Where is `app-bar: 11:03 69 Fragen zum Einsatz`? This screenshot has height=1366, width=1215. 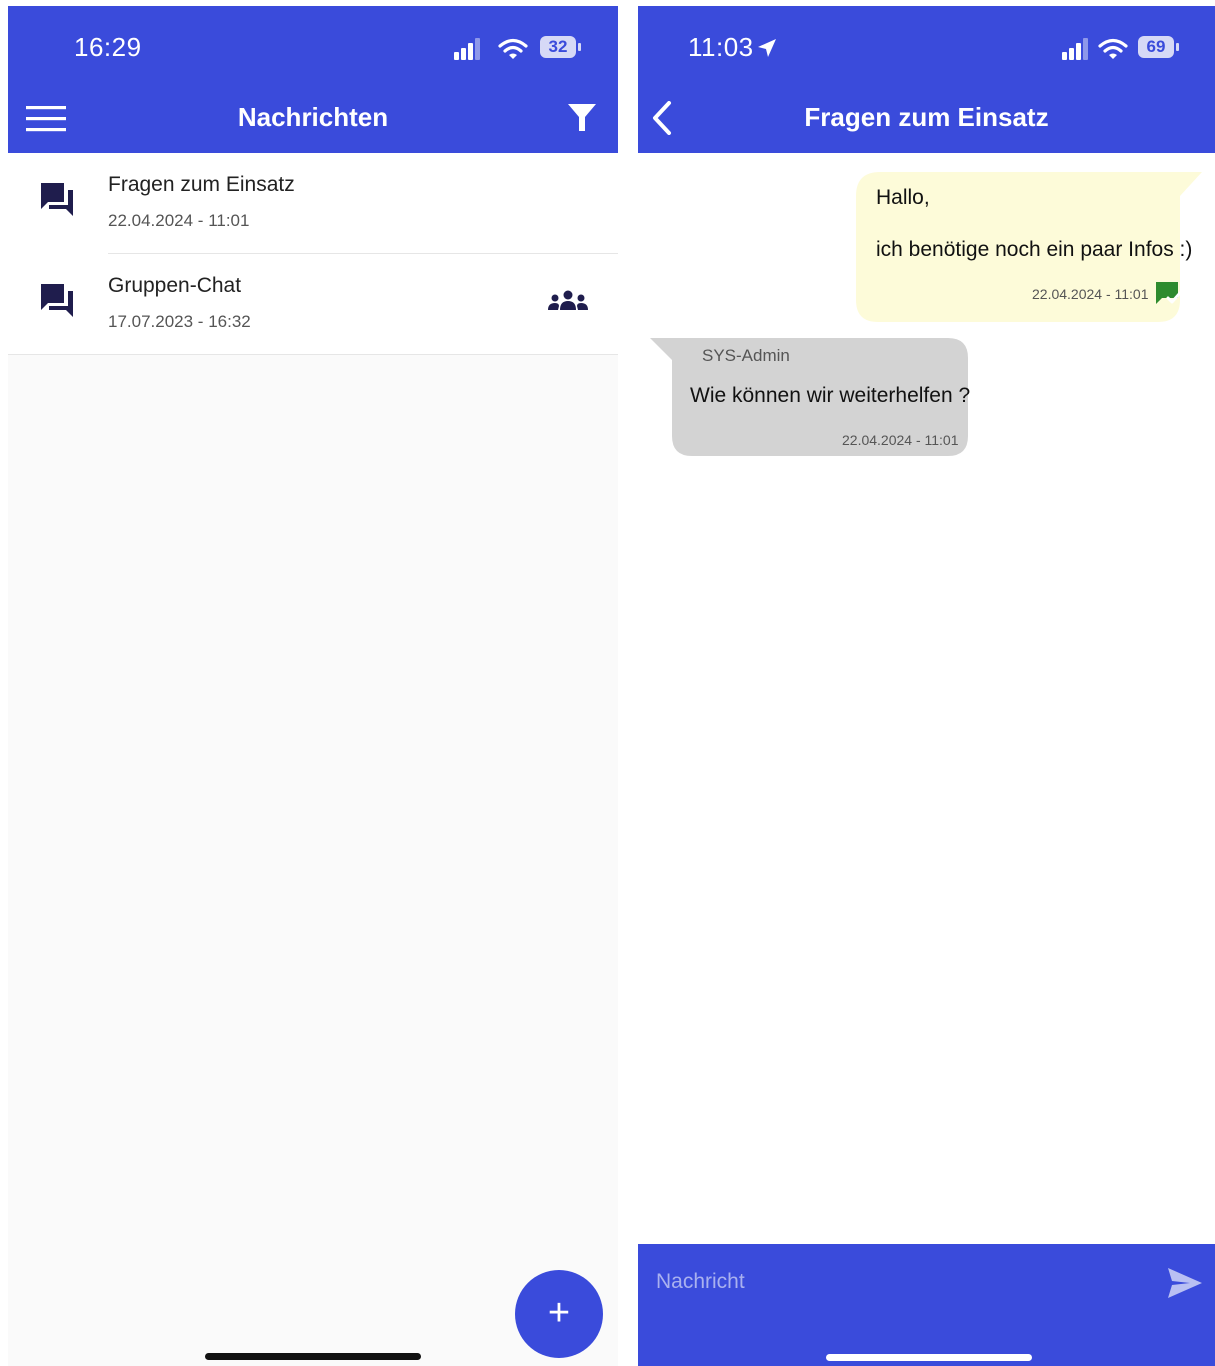
app-bar: 11:03 69 Fragen zum Einsatz is located at coordinates (926, 79).